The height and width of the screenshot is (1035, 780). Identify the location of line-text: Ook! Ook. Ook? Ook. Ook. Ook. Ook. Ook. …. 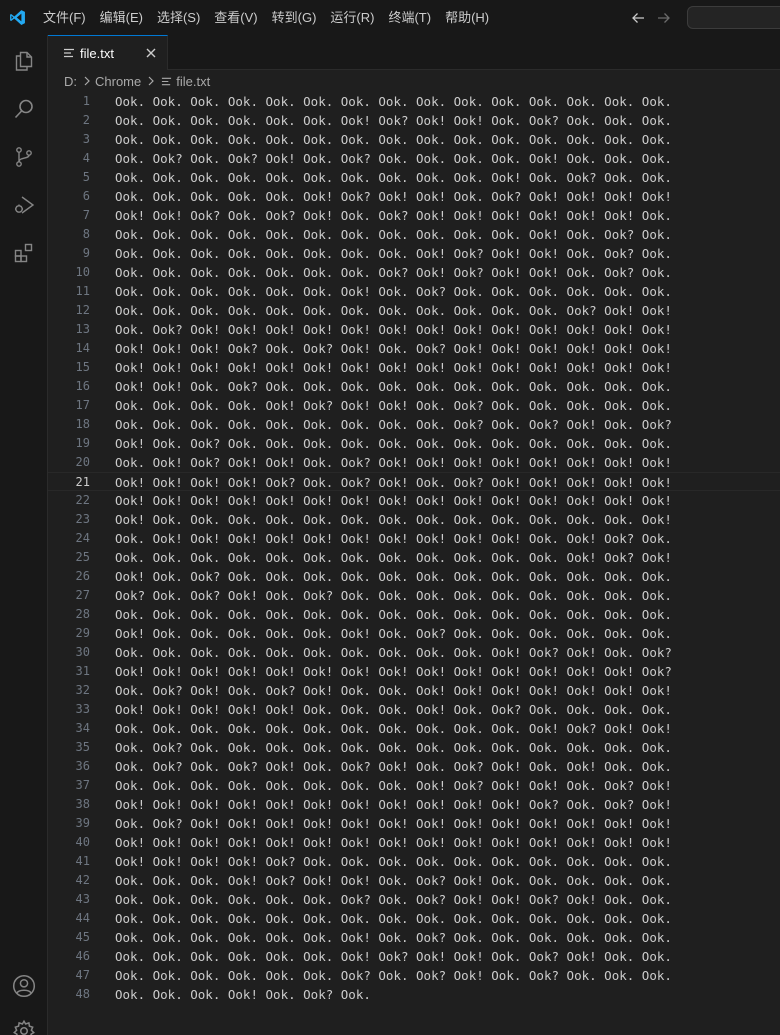
(393, 576).